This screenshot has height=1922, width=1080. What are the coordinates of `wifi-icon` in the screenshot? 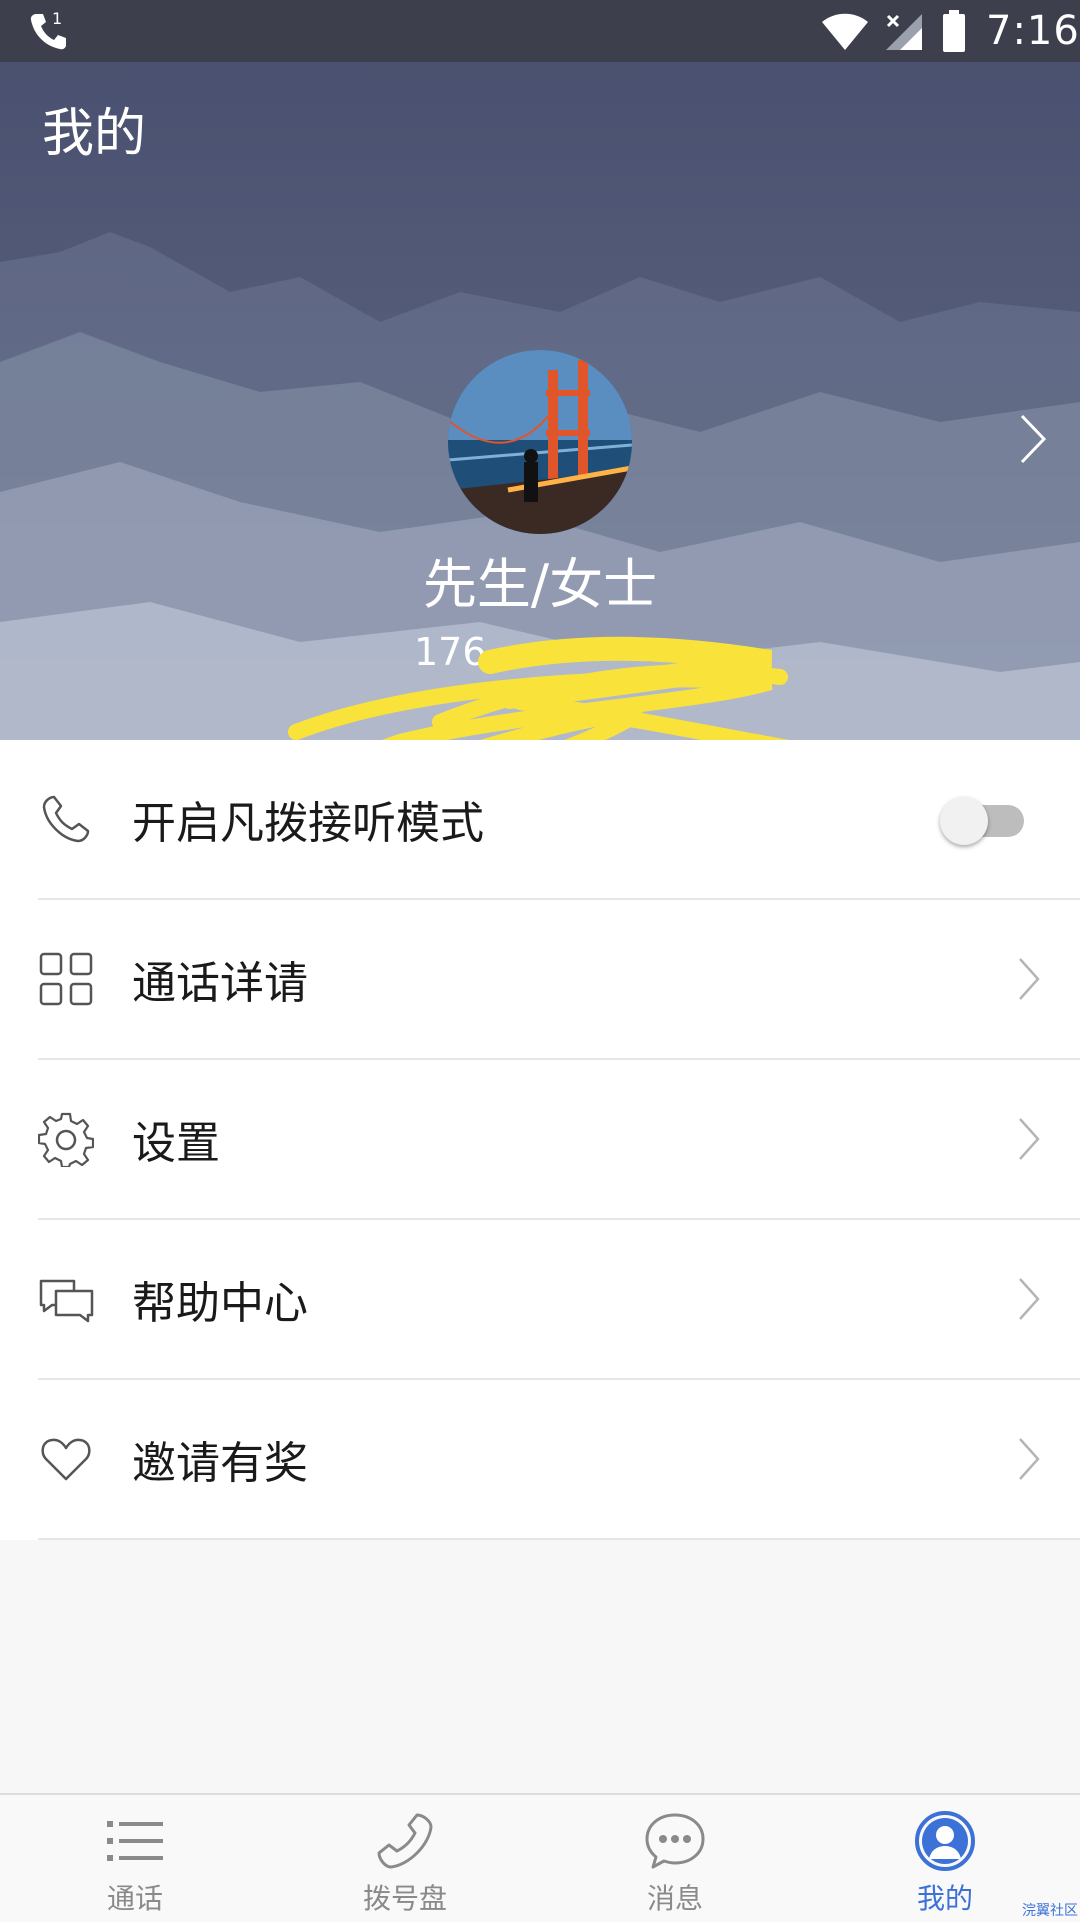 It's located at (845, 31).